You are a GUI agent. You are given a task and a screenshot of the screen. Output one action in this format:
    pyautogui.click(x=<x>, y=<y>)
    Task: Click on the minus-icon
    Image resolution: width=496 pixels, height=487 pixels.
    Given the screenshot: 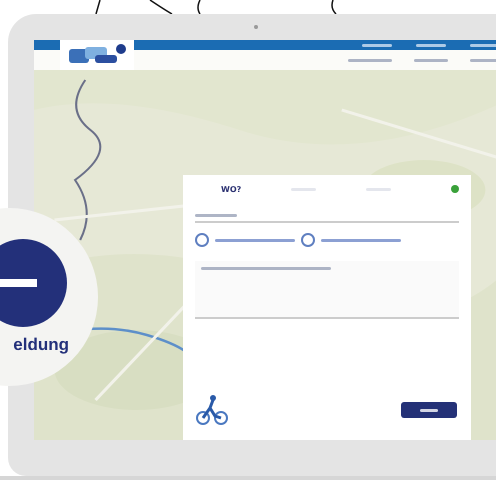 What is the action you would take?
    pyautogui.click(x=33, y=283)
    